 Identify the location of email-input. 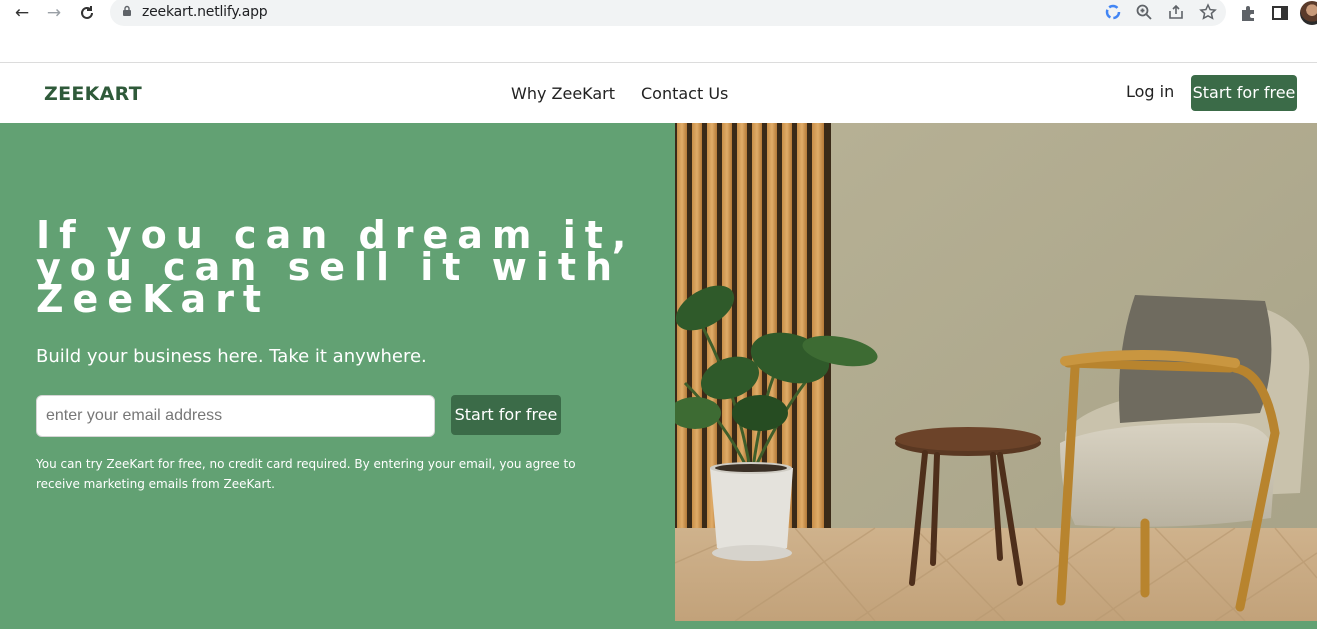
(235, 416).